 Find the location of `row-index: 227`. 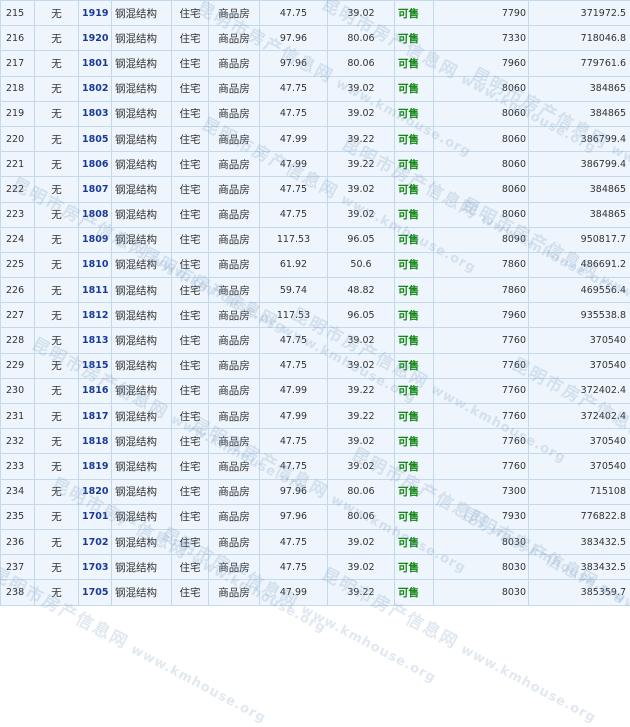

row-index: 227 is located at coordinates (18, 315).